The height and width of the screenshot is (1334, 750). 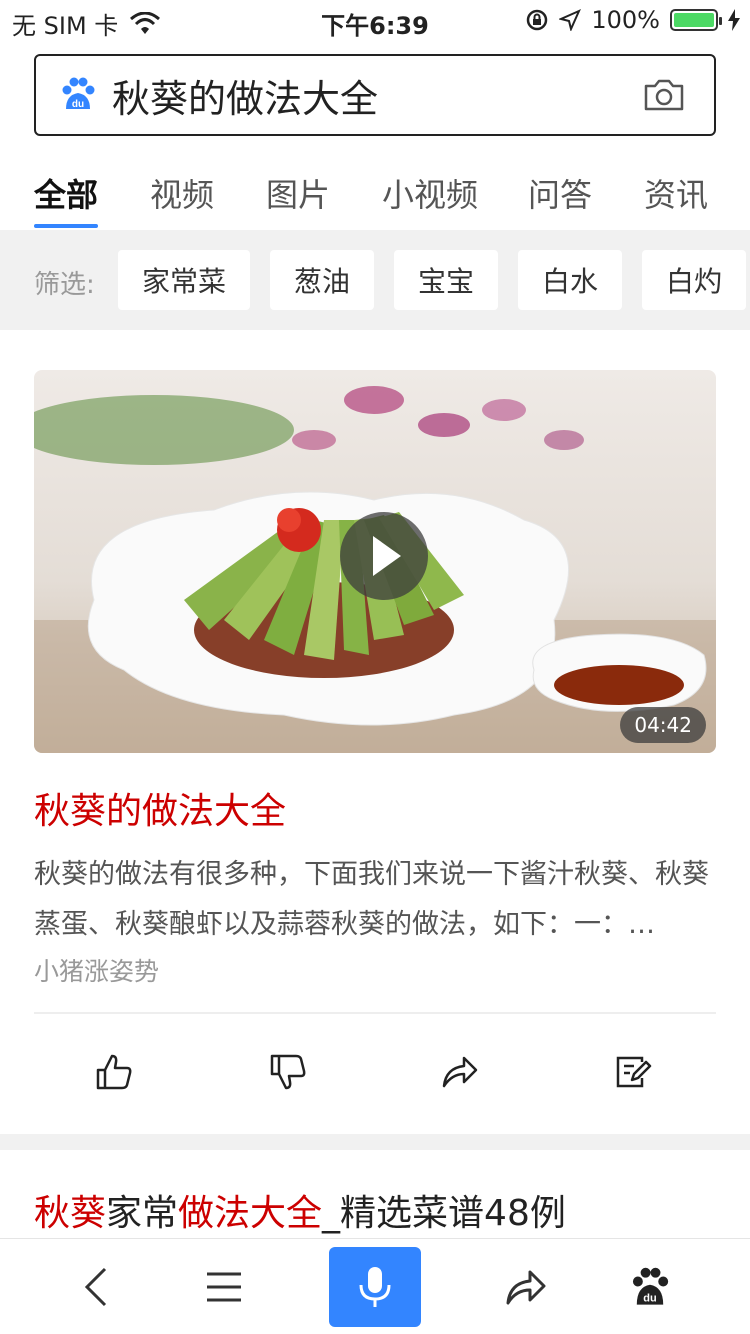 I want to click on thumbs-down-icon, so click(x=288, y=1072).